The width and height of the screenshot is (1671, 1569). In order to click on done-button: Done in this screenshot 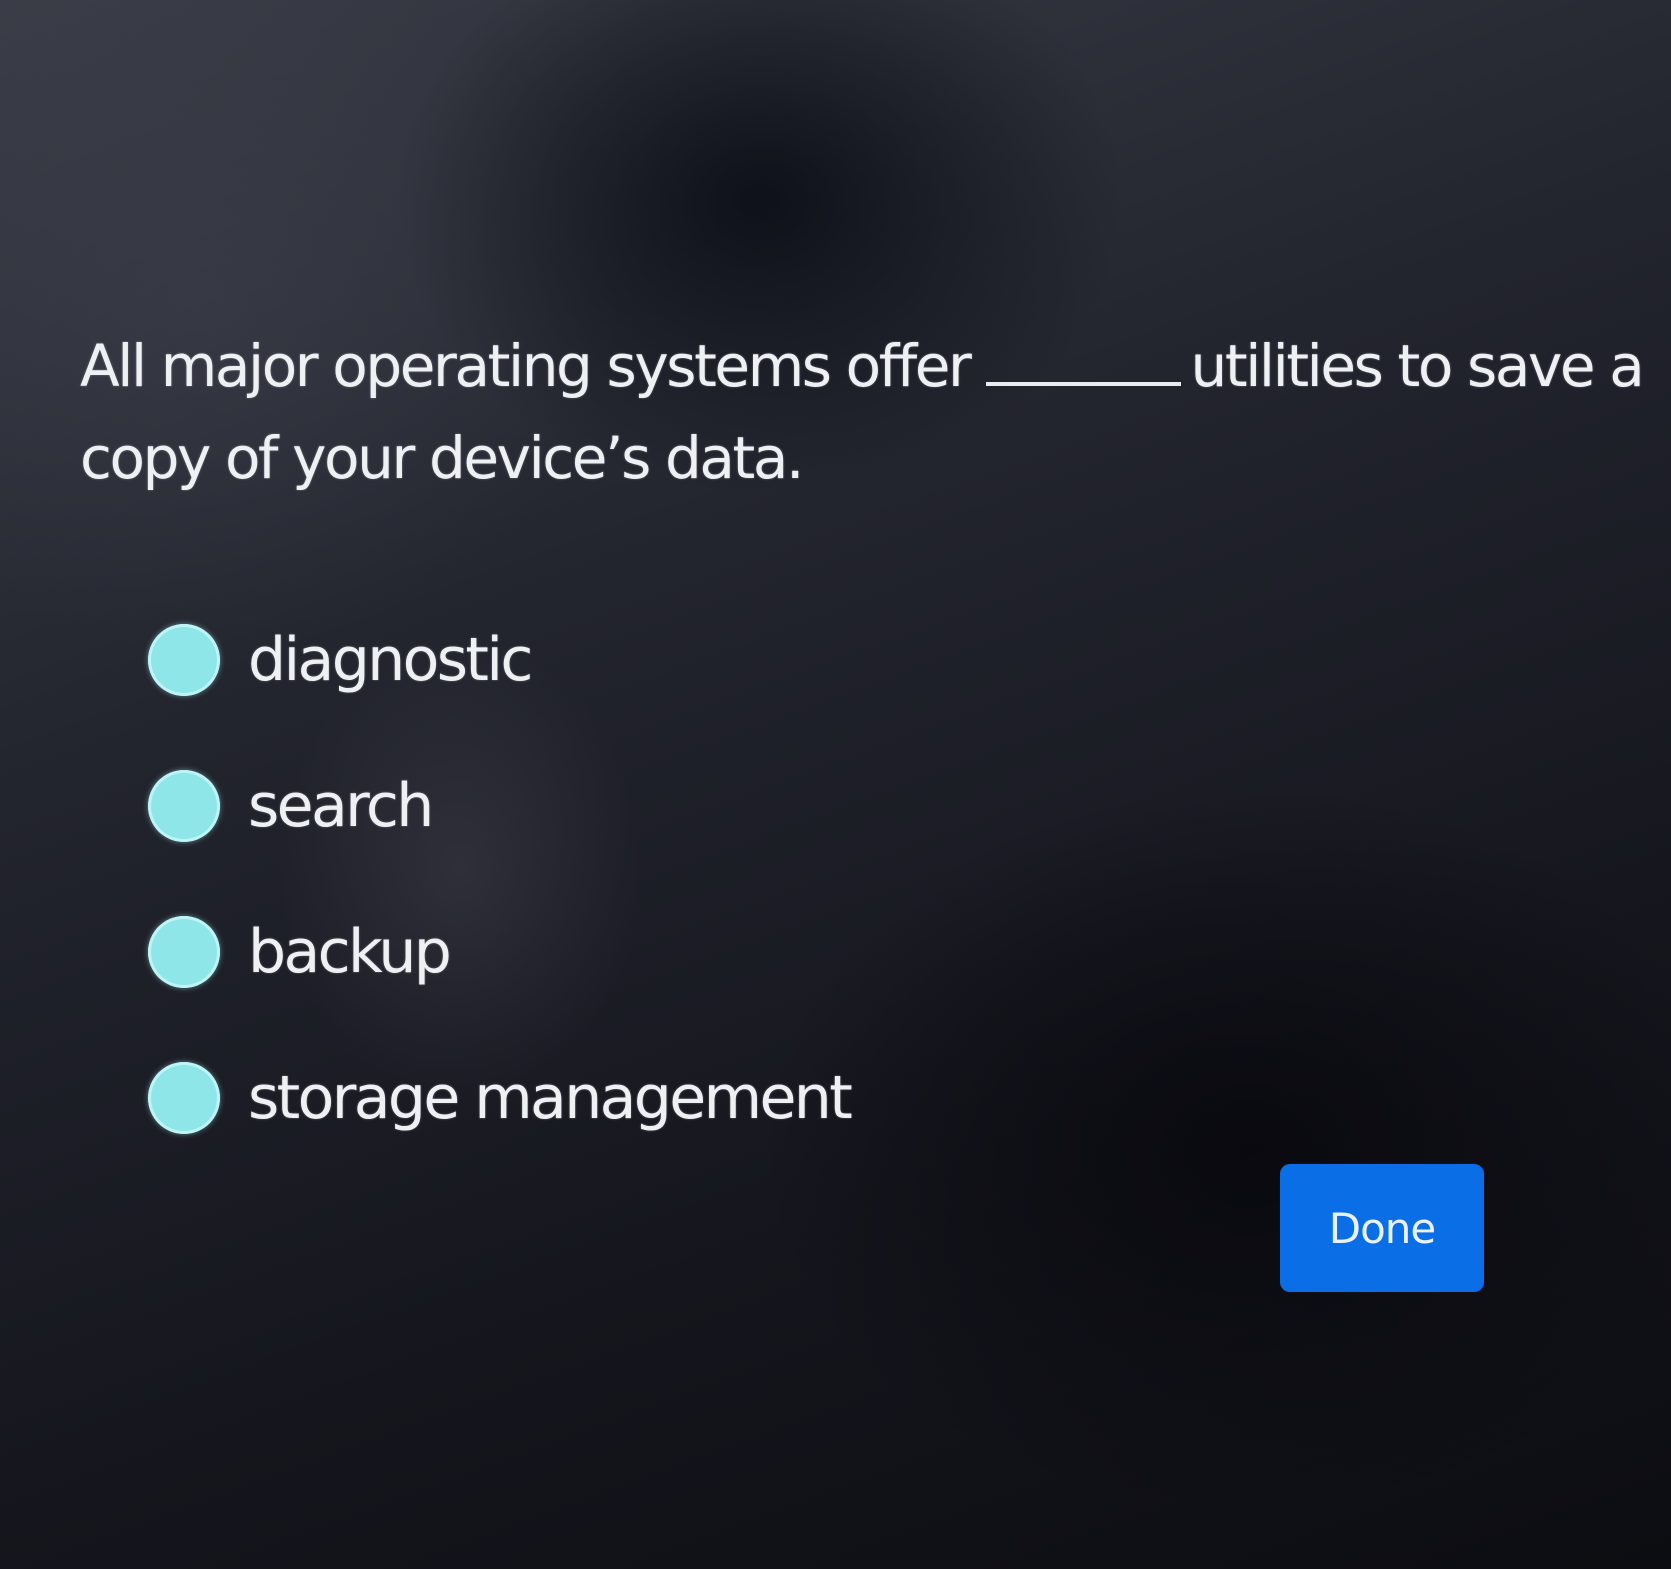, I will do `click(1382, 1228)`.